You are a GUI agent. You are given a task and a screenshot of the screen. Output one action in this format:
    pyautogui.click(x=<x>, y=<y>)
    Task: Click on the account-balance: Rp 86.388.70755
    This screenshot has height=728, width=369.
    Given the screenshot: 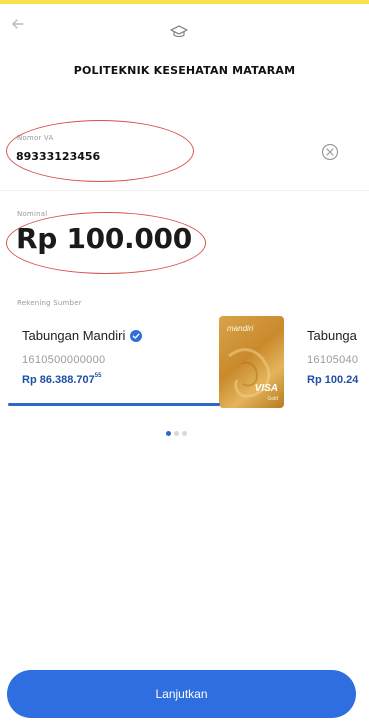 What is the action you would take?
    pyautogui.click(x=62, y=379)
    